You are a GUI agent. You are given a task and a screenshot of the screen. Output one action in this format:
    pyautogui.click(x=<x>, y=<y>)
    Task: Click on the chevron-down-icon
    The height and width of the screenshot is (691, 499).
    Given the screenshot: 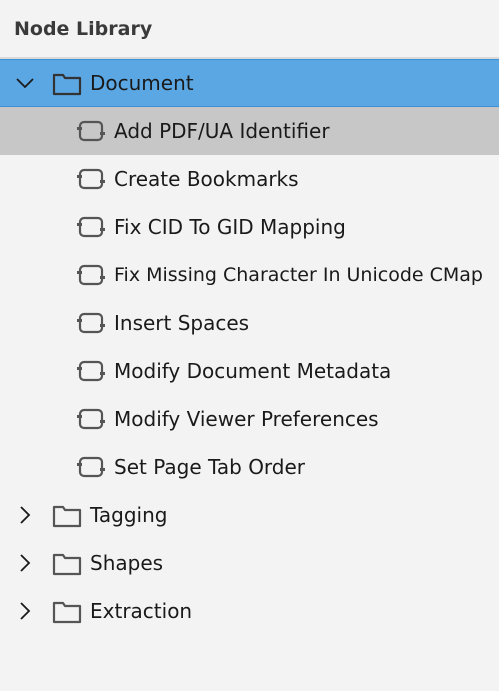 What is the action you would take?
    pyautogui.click(x=25, y=83)
    